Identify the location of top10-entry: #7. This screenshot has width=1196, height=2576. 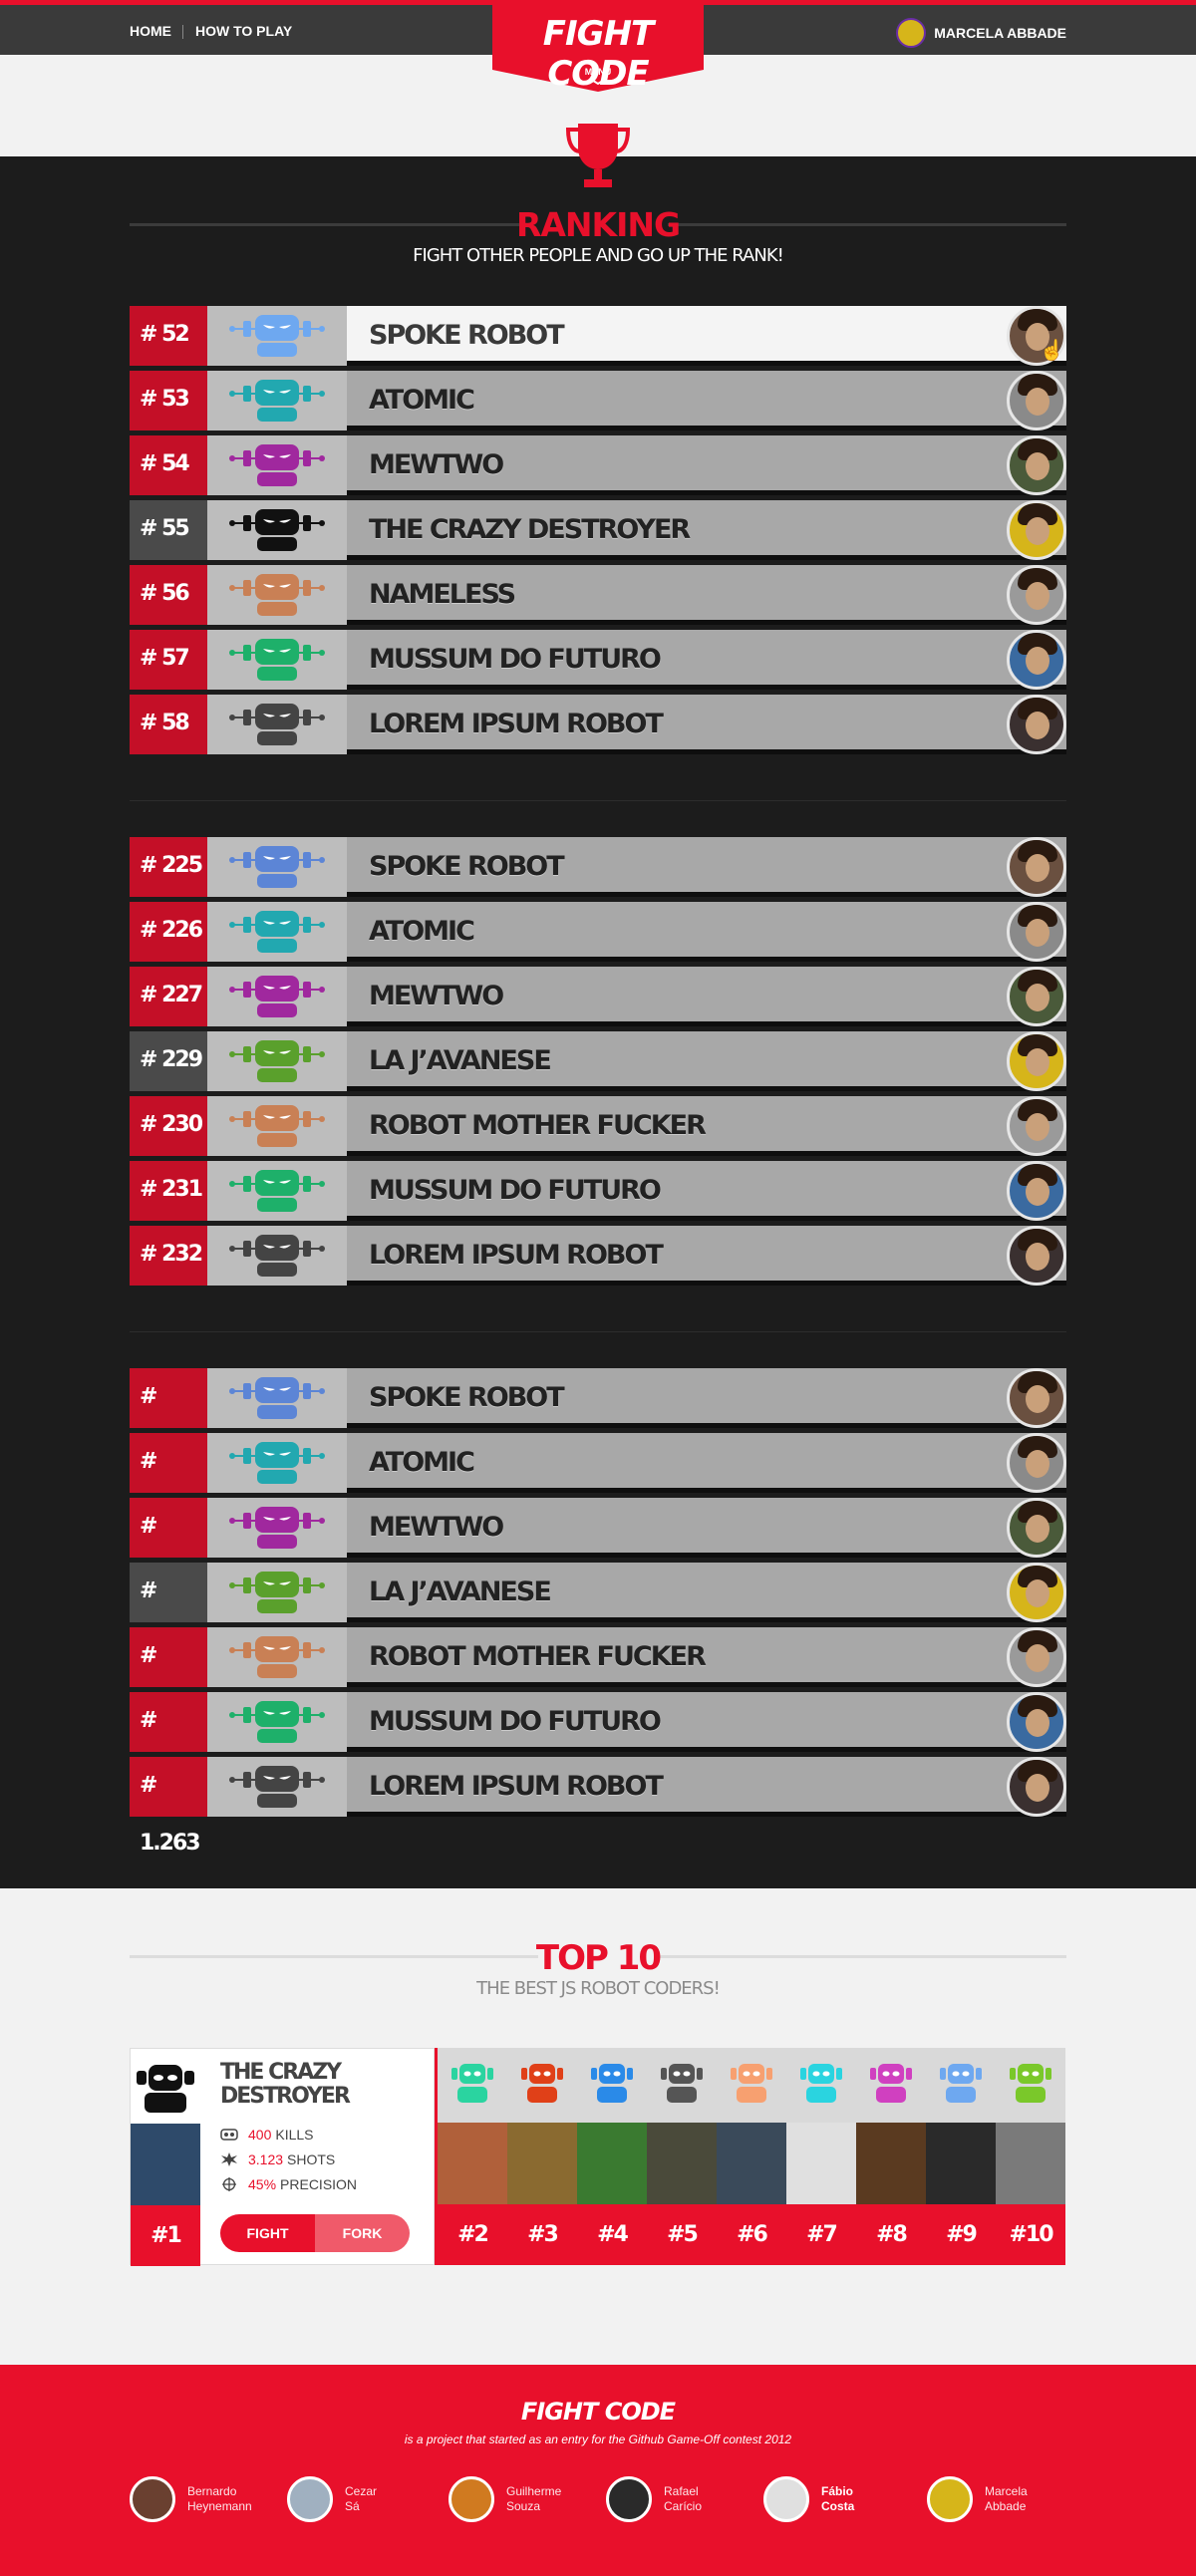
(821, 2156).